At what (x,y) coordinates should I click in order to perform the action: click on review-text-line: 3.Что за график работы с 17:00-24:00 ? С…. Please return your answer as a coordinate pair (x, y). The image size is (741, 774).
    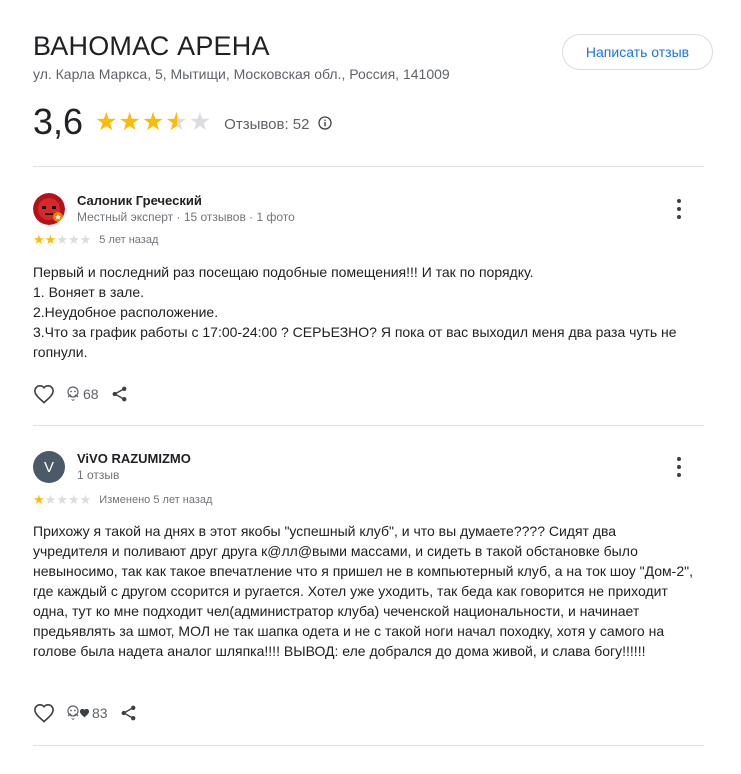
    Looking at the image, I should click on (355, 342).